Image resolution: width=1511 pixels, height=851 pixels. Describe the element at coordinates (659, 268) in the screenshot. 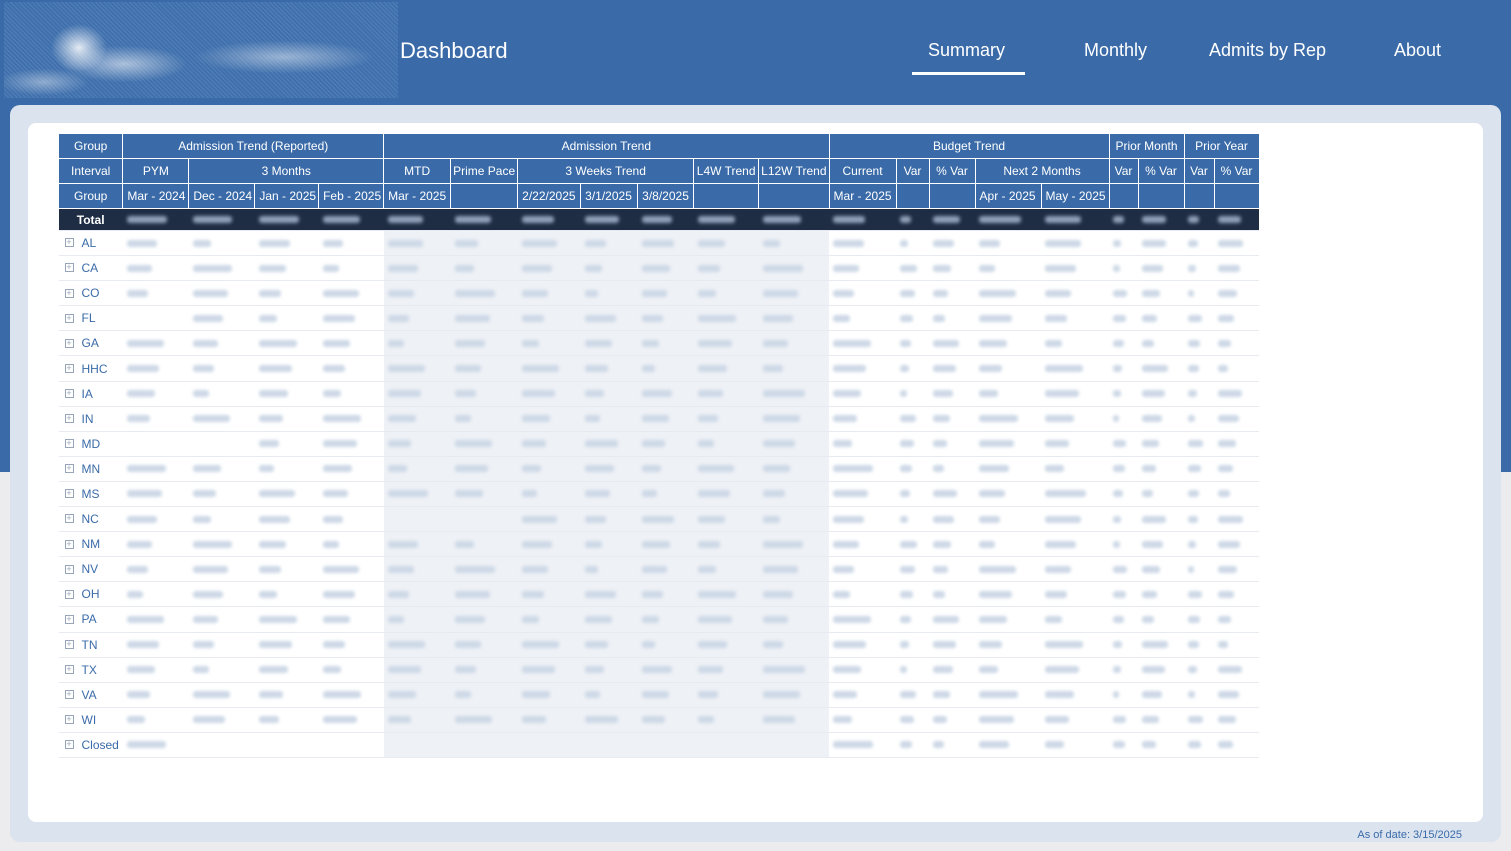

I see `group-row: + CA` at that location.